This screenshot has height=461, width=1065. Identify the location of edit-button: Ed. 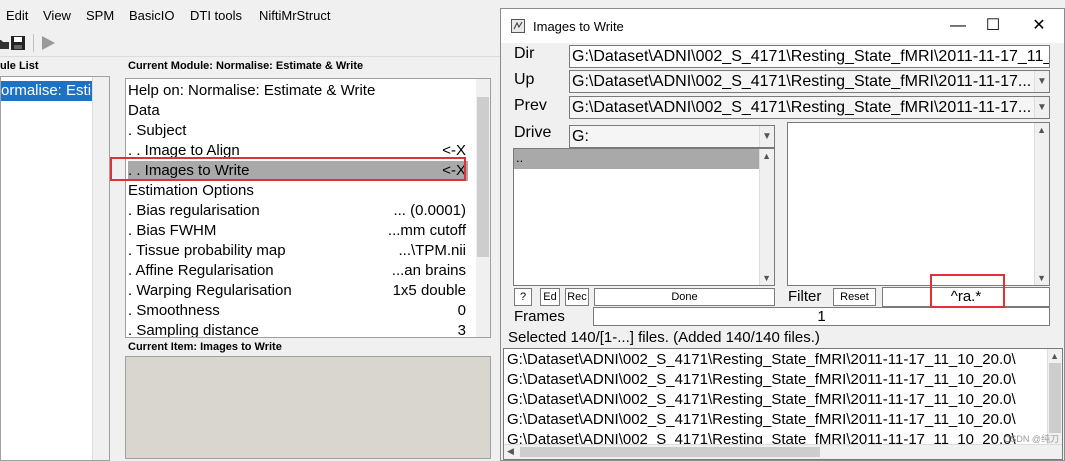
(550, 297).